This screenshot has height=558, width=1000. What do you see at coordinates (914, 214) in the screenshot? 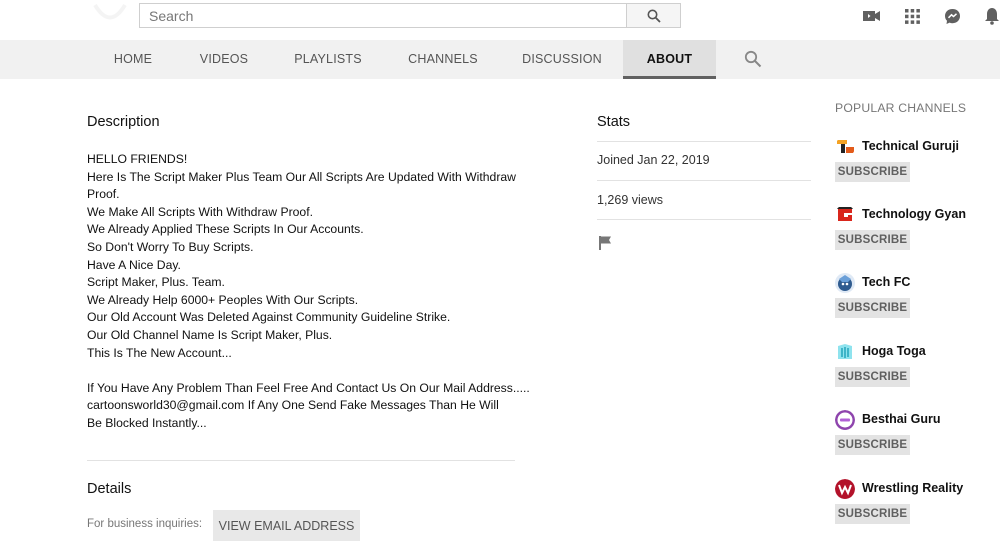
I see `channel-name: Technology Gyan` at bounding box center [914, 214].